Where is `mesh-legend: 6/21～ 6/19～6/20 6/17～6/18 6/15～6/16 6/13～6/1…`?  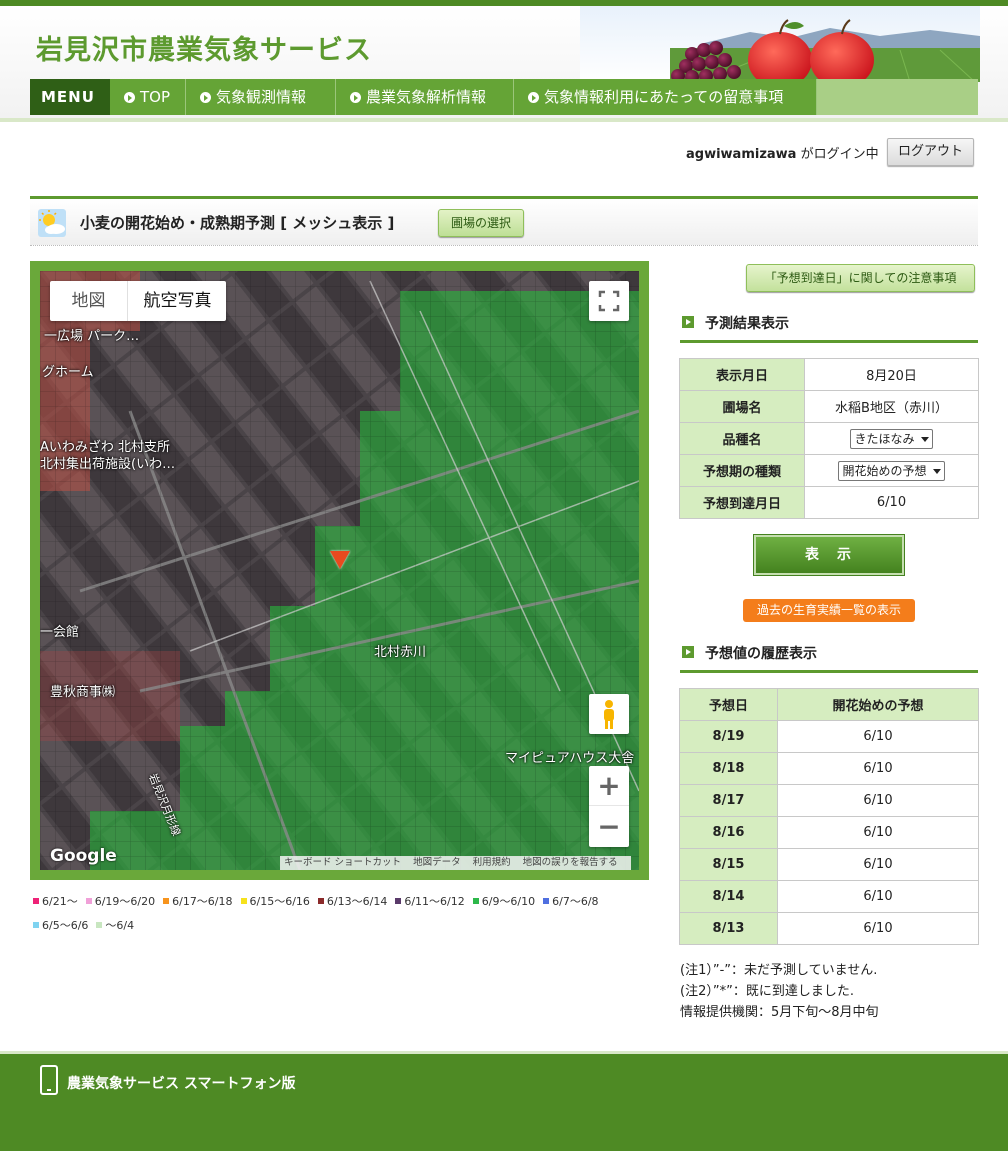
mesh-legend: 6/21～ 6/19～6/20 6/17～6/18 6/15～6/16 6/13～6/1… is located at coordinates (340, 914).